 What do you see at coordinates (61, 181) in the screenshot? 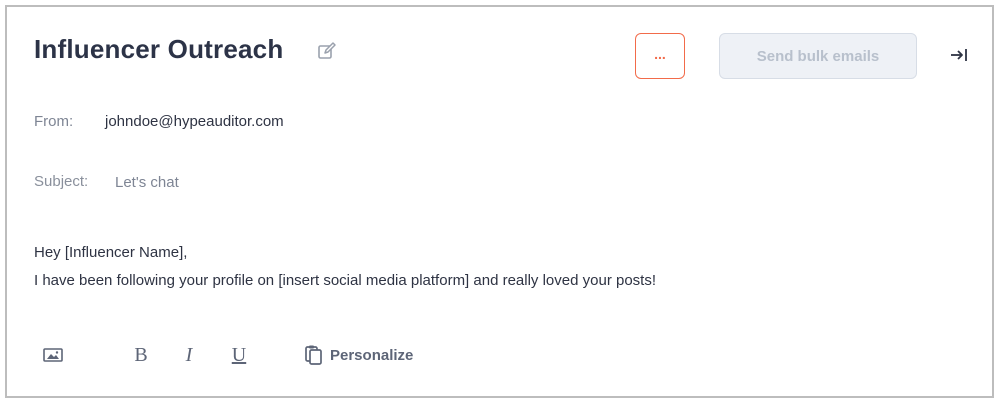
I see `subject-label: Subject:` at bounding box center [61, 181].